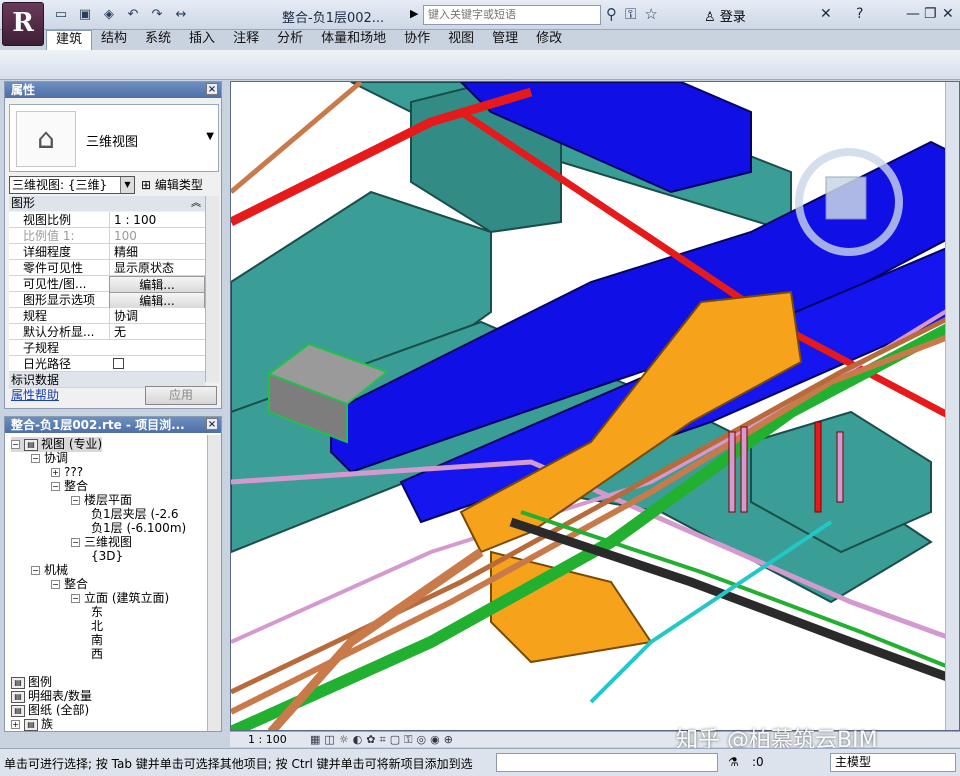  I want to click on sun-path-checkbox, so click(118, 363).